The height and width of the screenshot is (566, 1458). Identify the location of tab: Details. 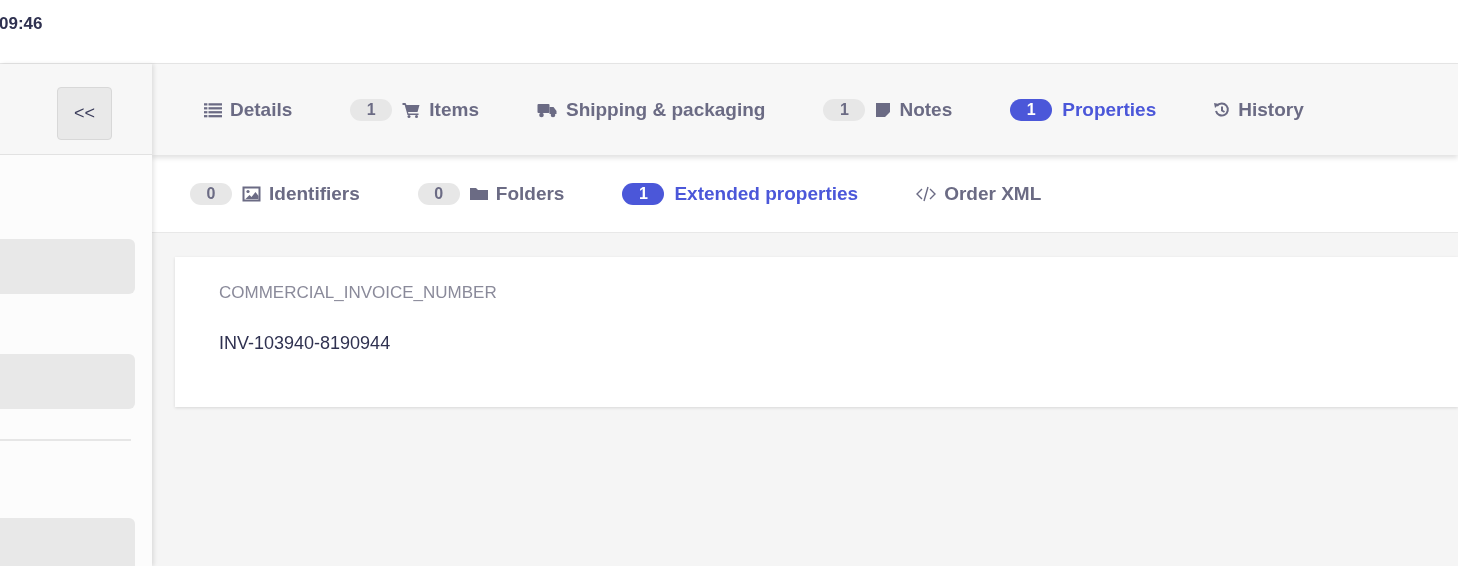
(248, 109).